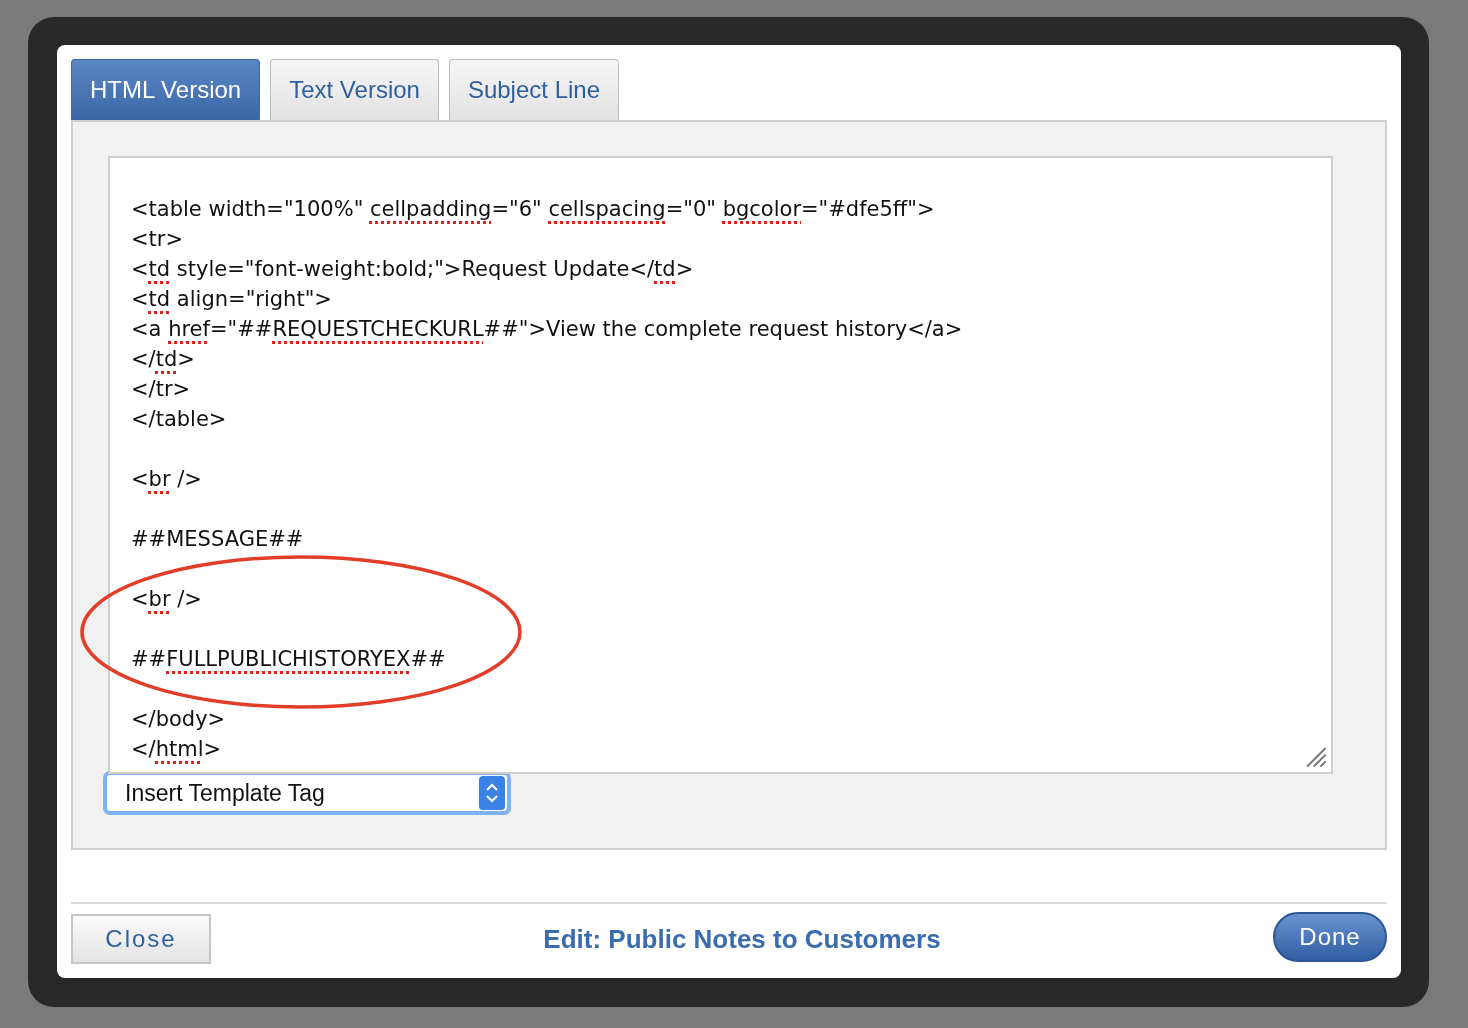 The height and width of the screenshot is (1028, 1468). I want to click on code-line: </html>, so click(176, 749).